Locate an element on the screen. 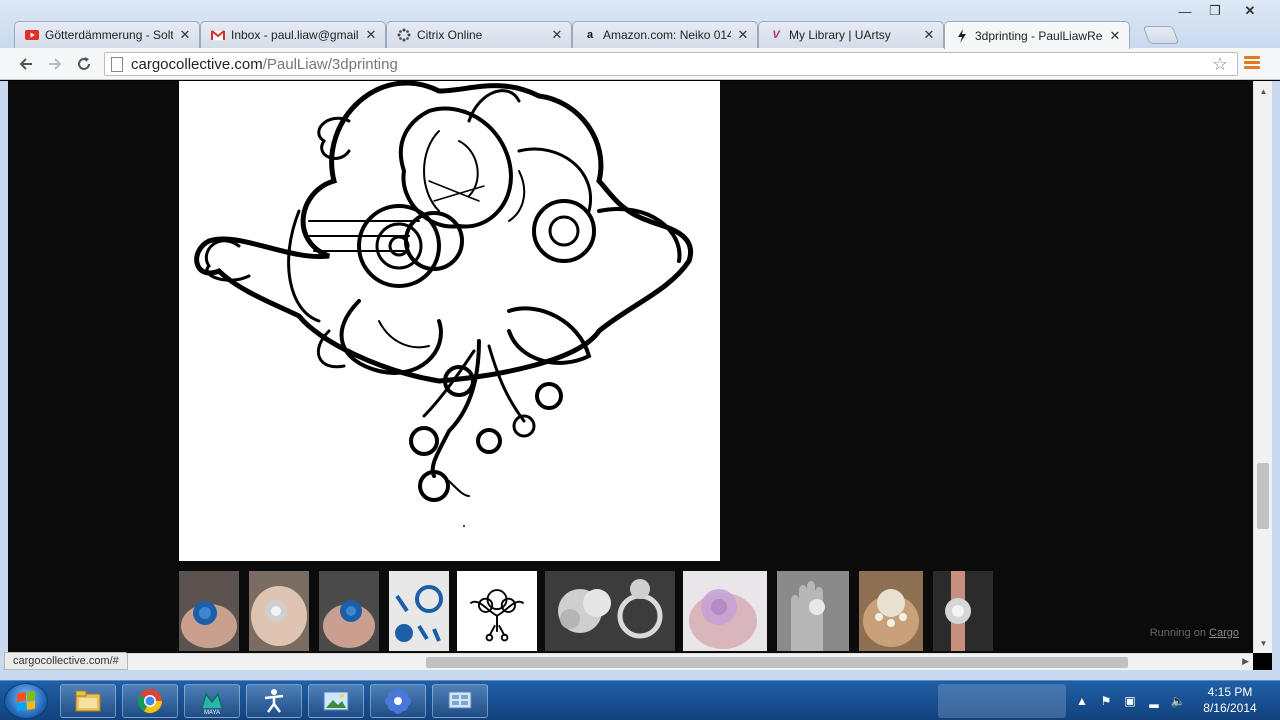 The width and height of the screenshot is (1280, 720). tab-youtube: Götterdämmerung - Solt ✕ is located at coordinates (107, 34).